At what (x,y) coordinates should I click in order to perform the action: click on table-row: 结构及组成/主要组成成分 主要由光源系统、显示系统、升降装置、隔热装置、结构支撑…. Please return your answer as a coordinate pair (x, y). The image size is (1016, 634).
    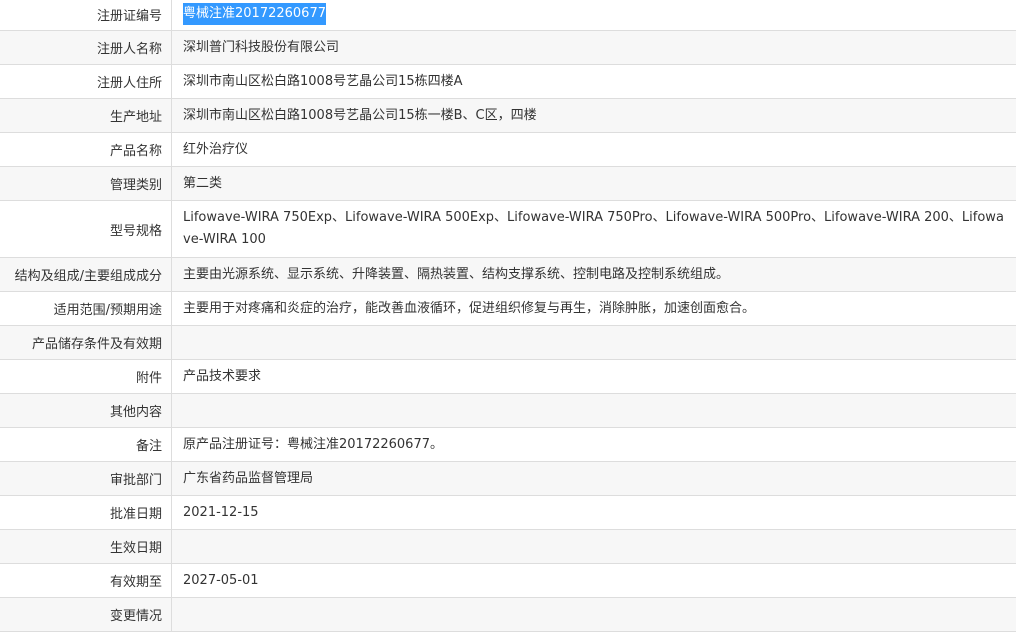
    Looking at the image, I should click on (508, 275).